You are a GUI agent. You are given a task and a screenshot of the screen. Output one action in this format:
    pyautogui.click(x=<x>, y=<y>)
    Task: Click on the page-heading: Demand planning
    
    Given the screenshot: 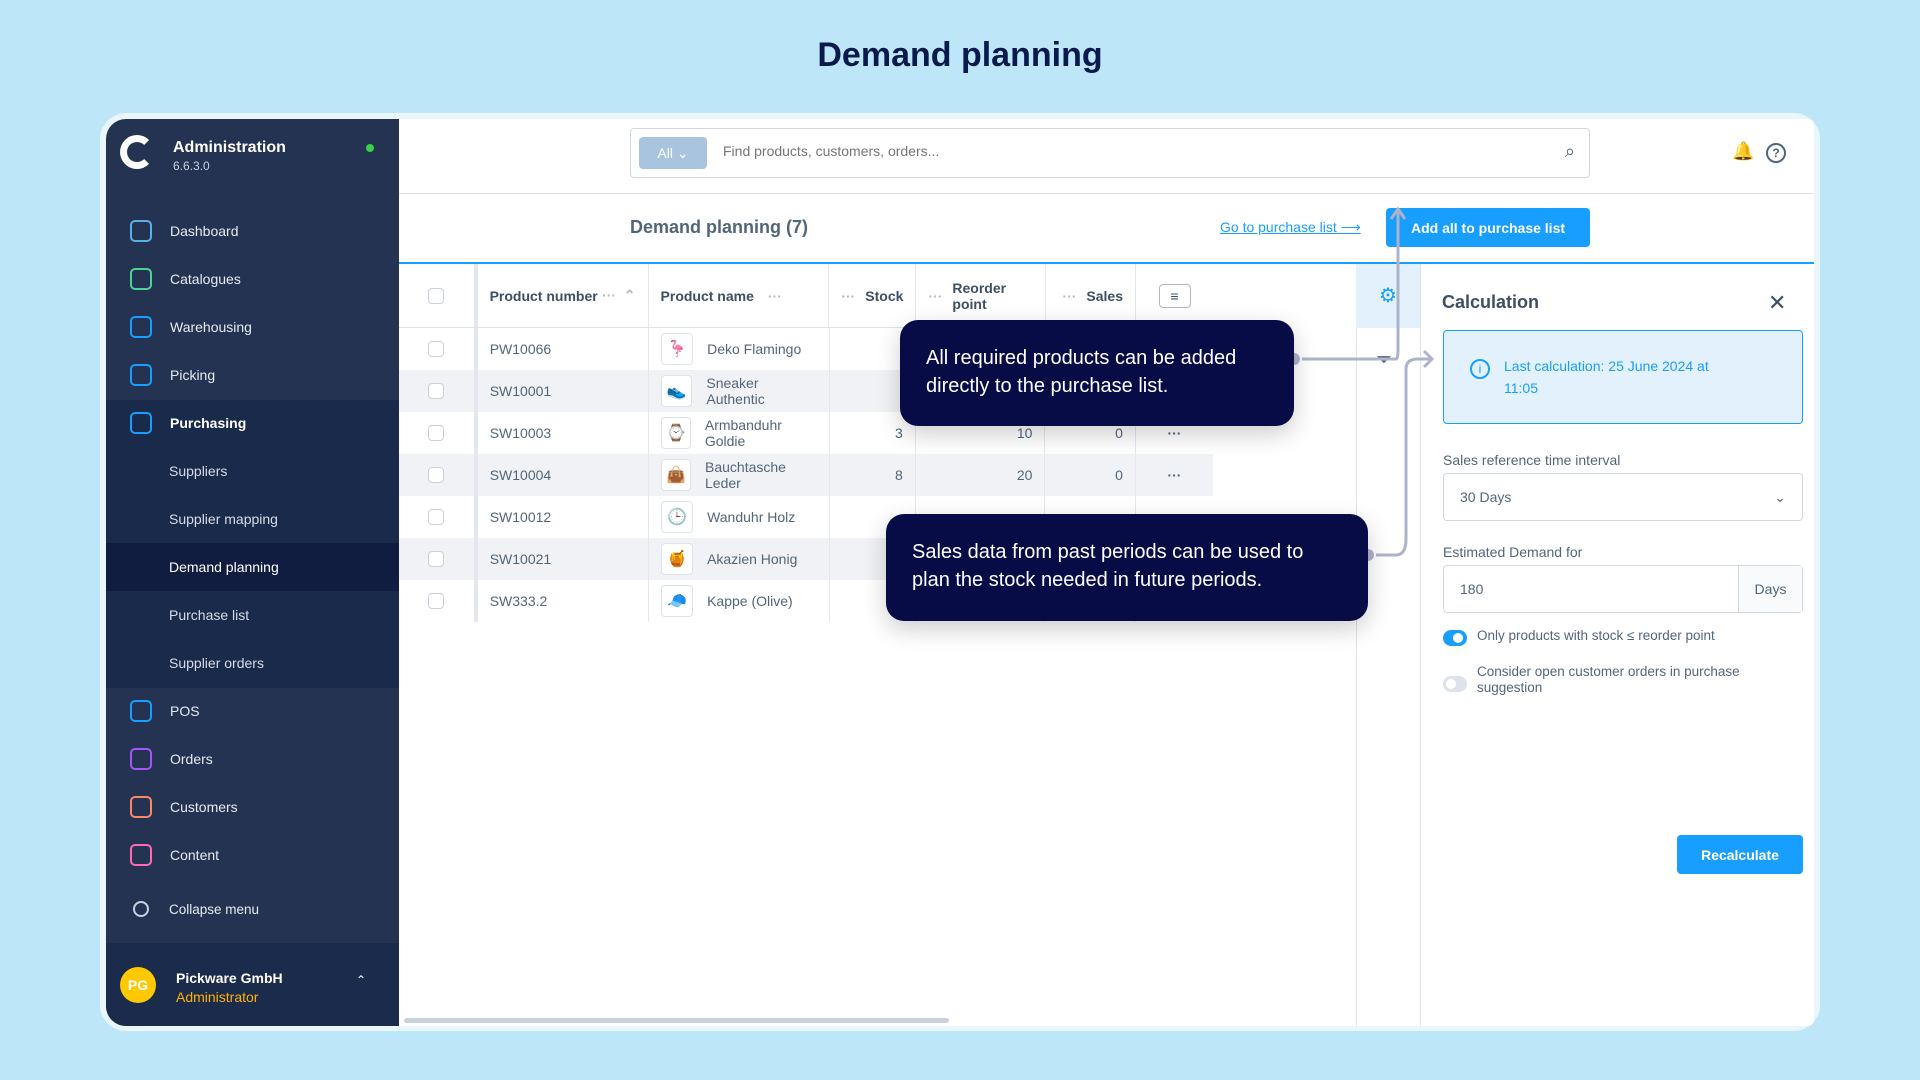 What is the action you would take?
    pyautogui.click(x=960, y=55)
    